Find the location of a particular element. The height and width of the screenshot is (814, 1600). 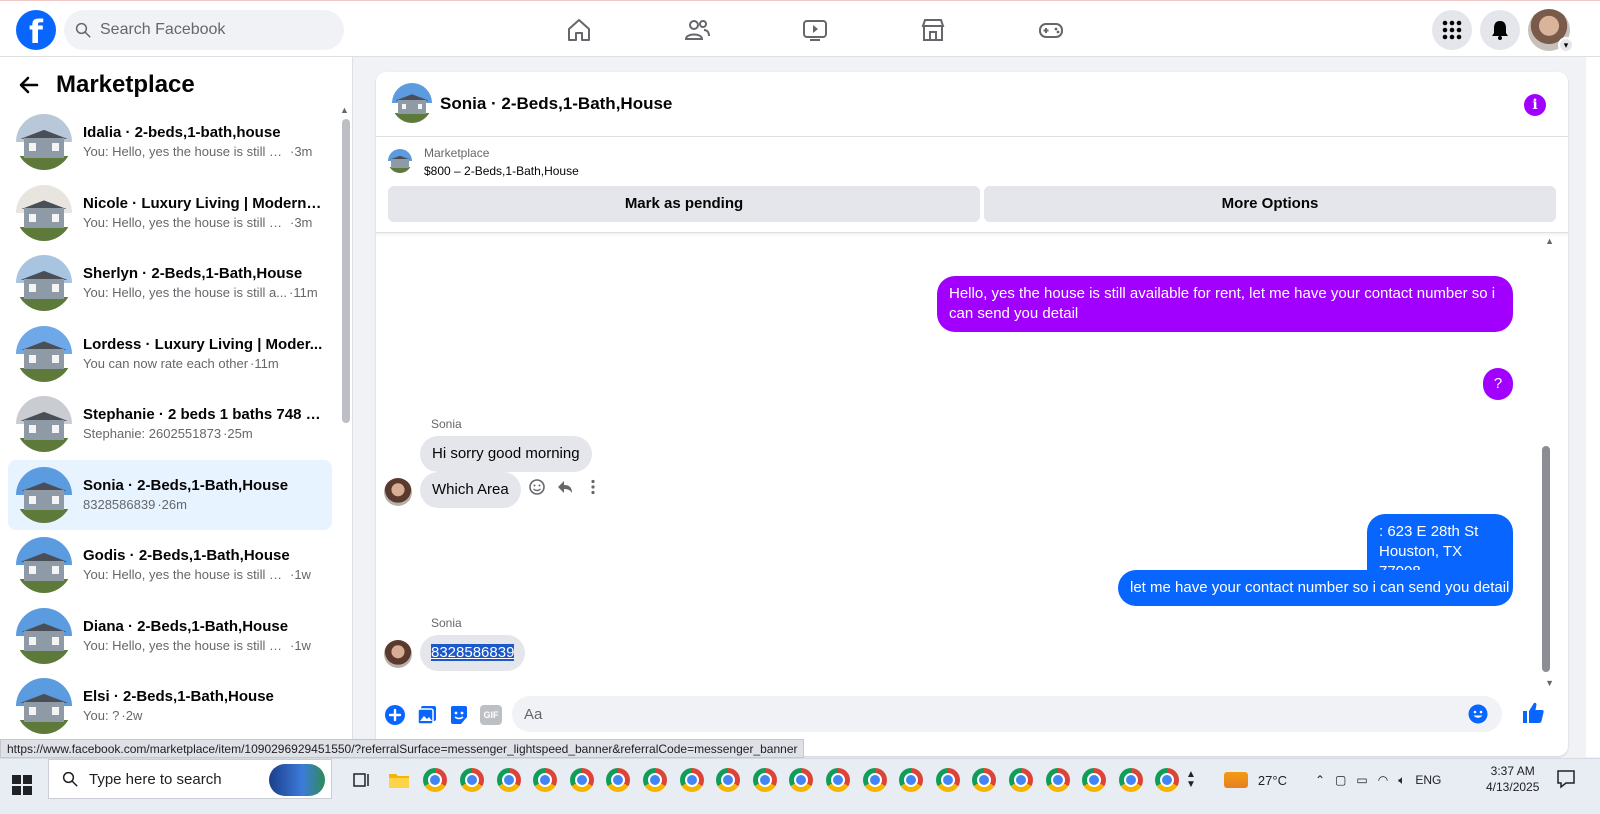

chevron-down-icon: ▾ is located at coordinates (1566, 45).